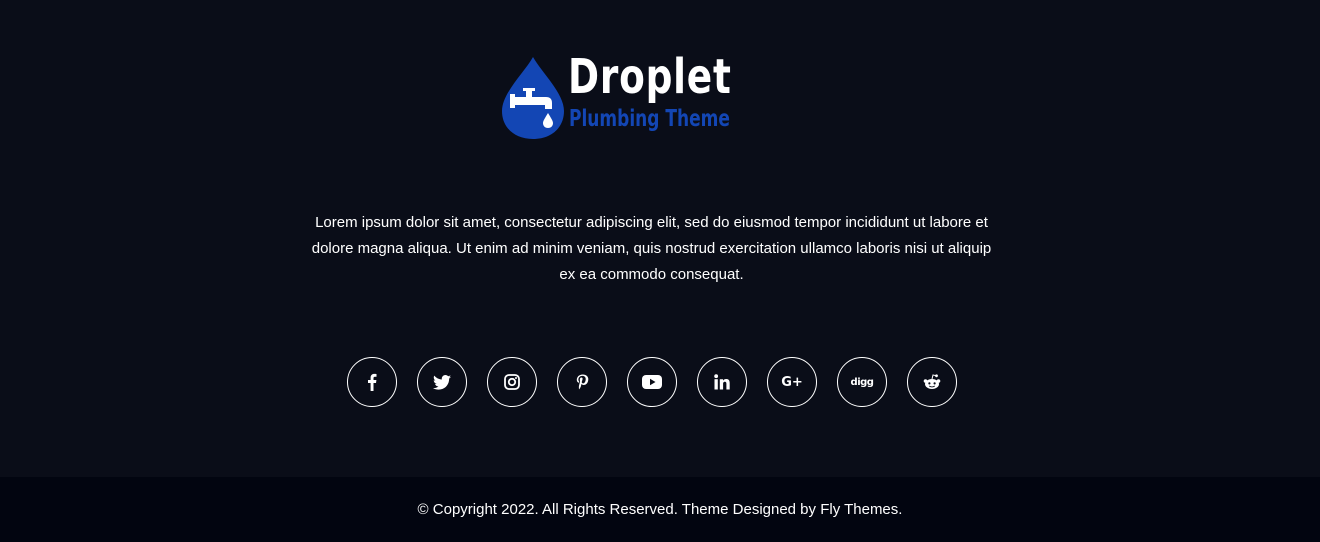 This screenshot has width=1320, height=542. What do you see at coordinates (533, 98) in the screenshot?
I see `droplet-faucet-icon` at bounding box center [533, 98].